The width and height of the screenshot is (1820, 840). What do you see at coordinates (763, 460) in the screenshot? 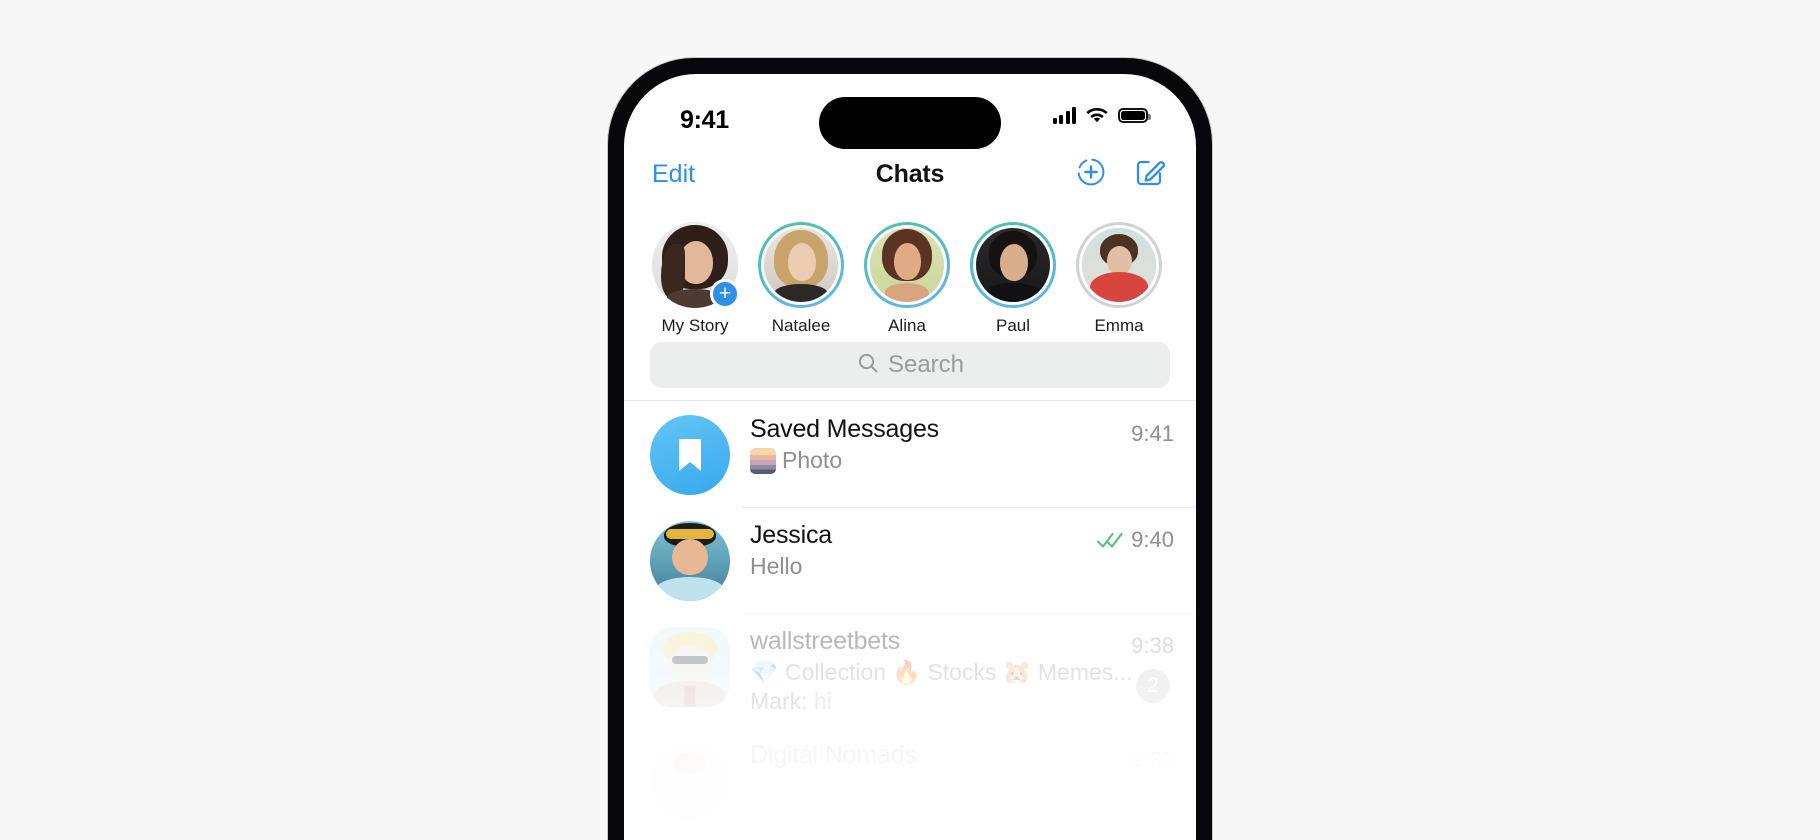
I see `photo-thumbnail-icon` at bounding box center [763, 460].